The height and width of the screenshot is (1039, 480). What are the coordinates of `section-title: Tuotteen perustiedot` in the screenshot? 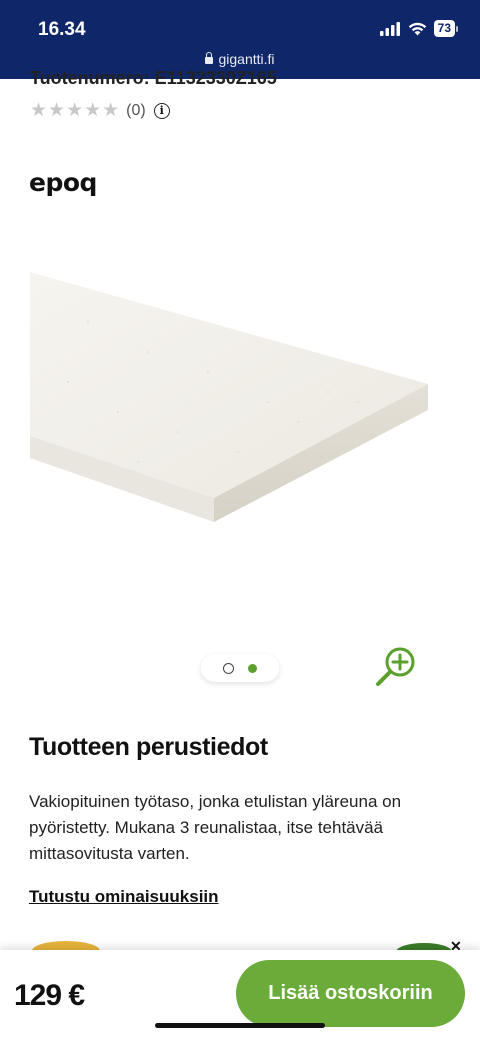 It's located at (148, 747).